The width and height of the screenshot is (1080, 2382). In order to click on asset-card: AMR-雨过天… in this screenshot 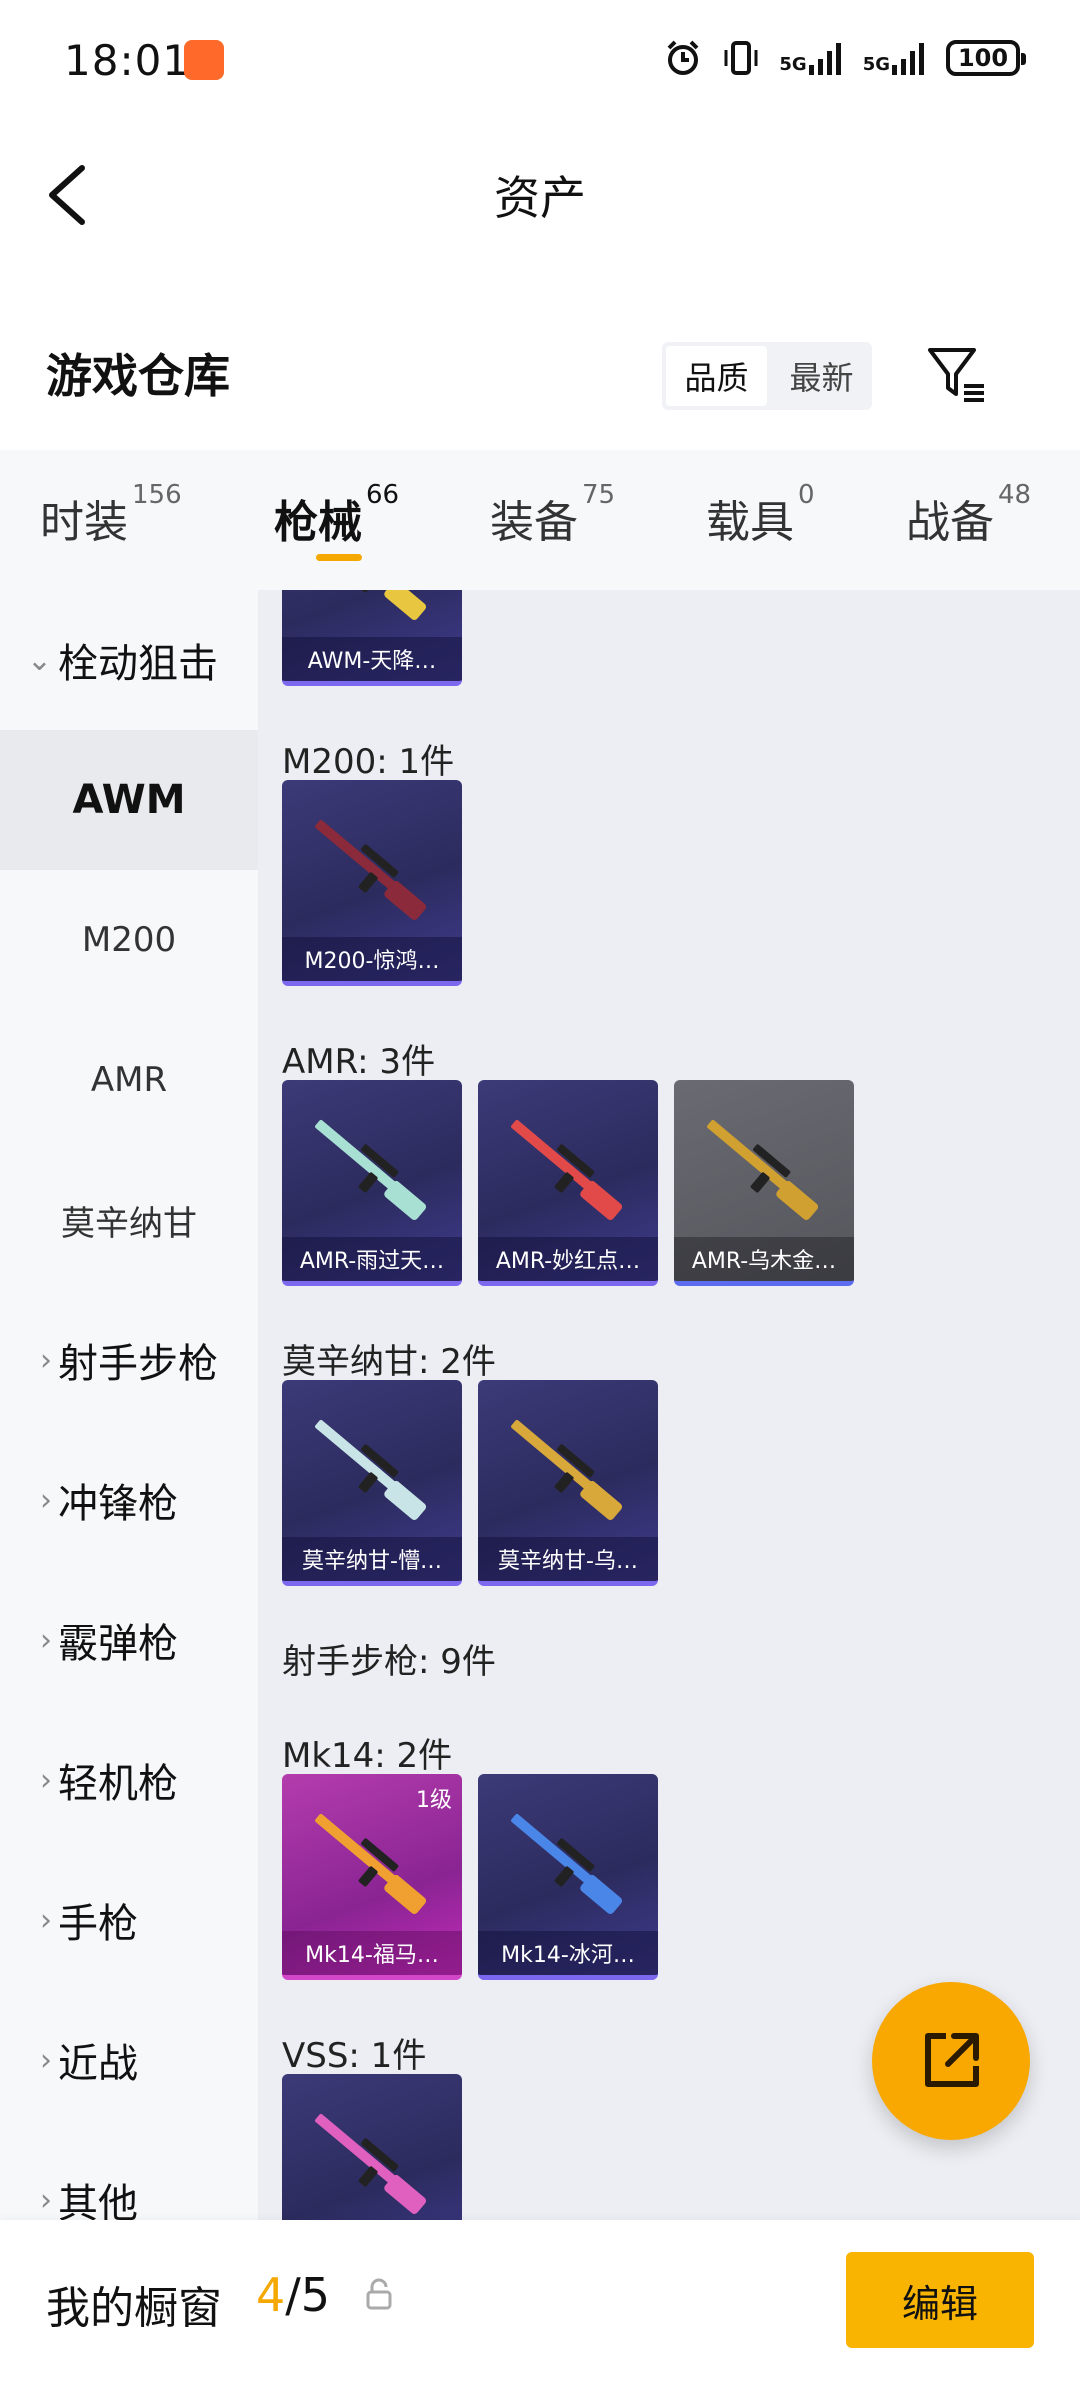, I will do `click(372, 1183)`.